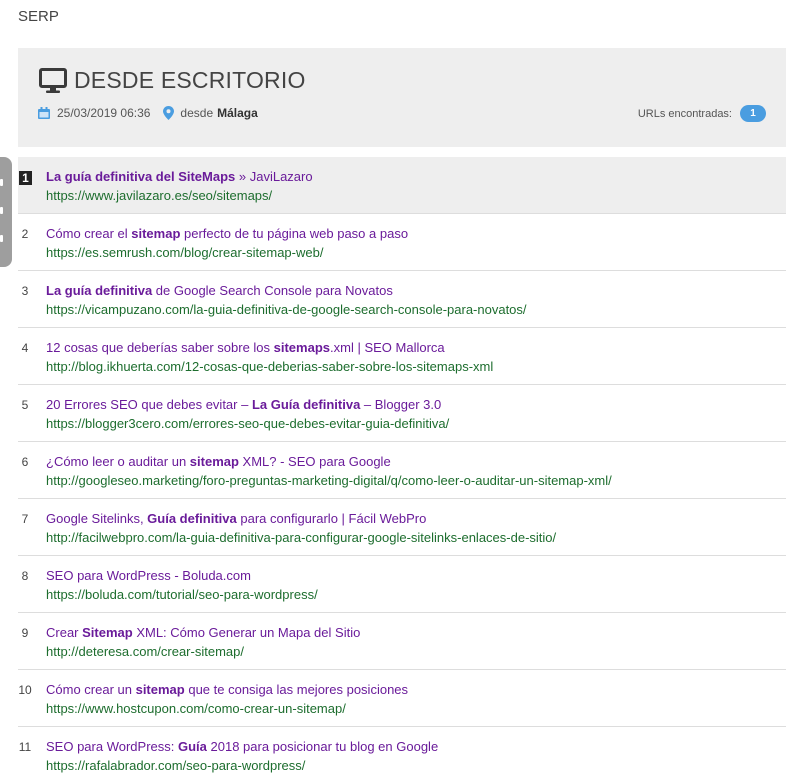  Describe the element at coordinates (314, 461) in the screenshot. I see `result-title-segment: XML? - SEO para Google` at that location.